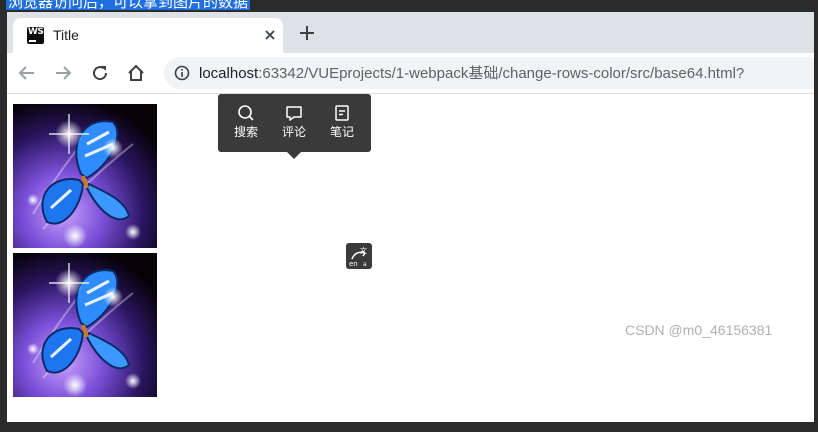 The image size is (818, 432). I want to click on csdn-watermark: CSDN @m0_46156381, so click(699, 330).